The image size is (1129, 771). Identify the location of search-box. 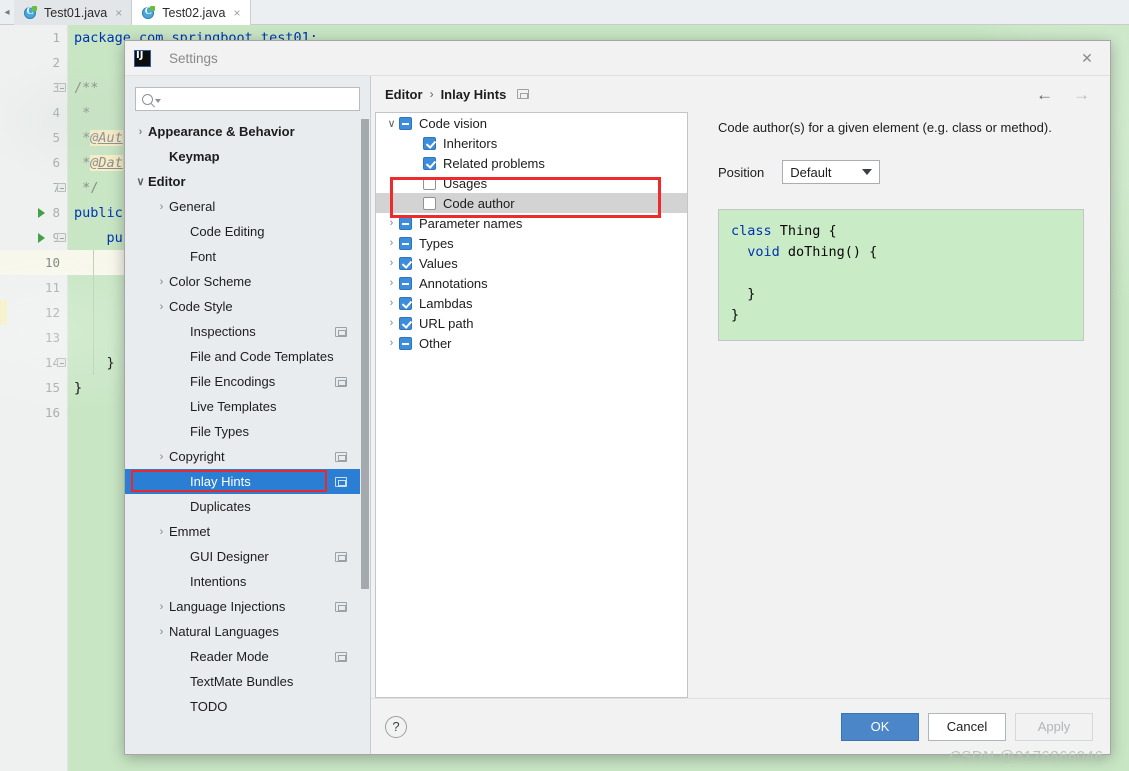
(247, 99).